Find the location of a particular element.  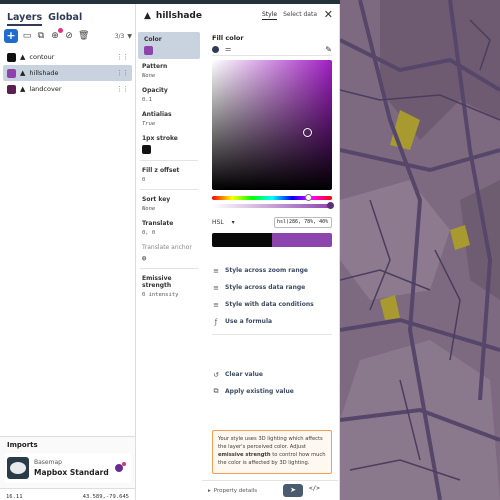

prop-pattern: Pattern None is located at coordinates (169, 71).